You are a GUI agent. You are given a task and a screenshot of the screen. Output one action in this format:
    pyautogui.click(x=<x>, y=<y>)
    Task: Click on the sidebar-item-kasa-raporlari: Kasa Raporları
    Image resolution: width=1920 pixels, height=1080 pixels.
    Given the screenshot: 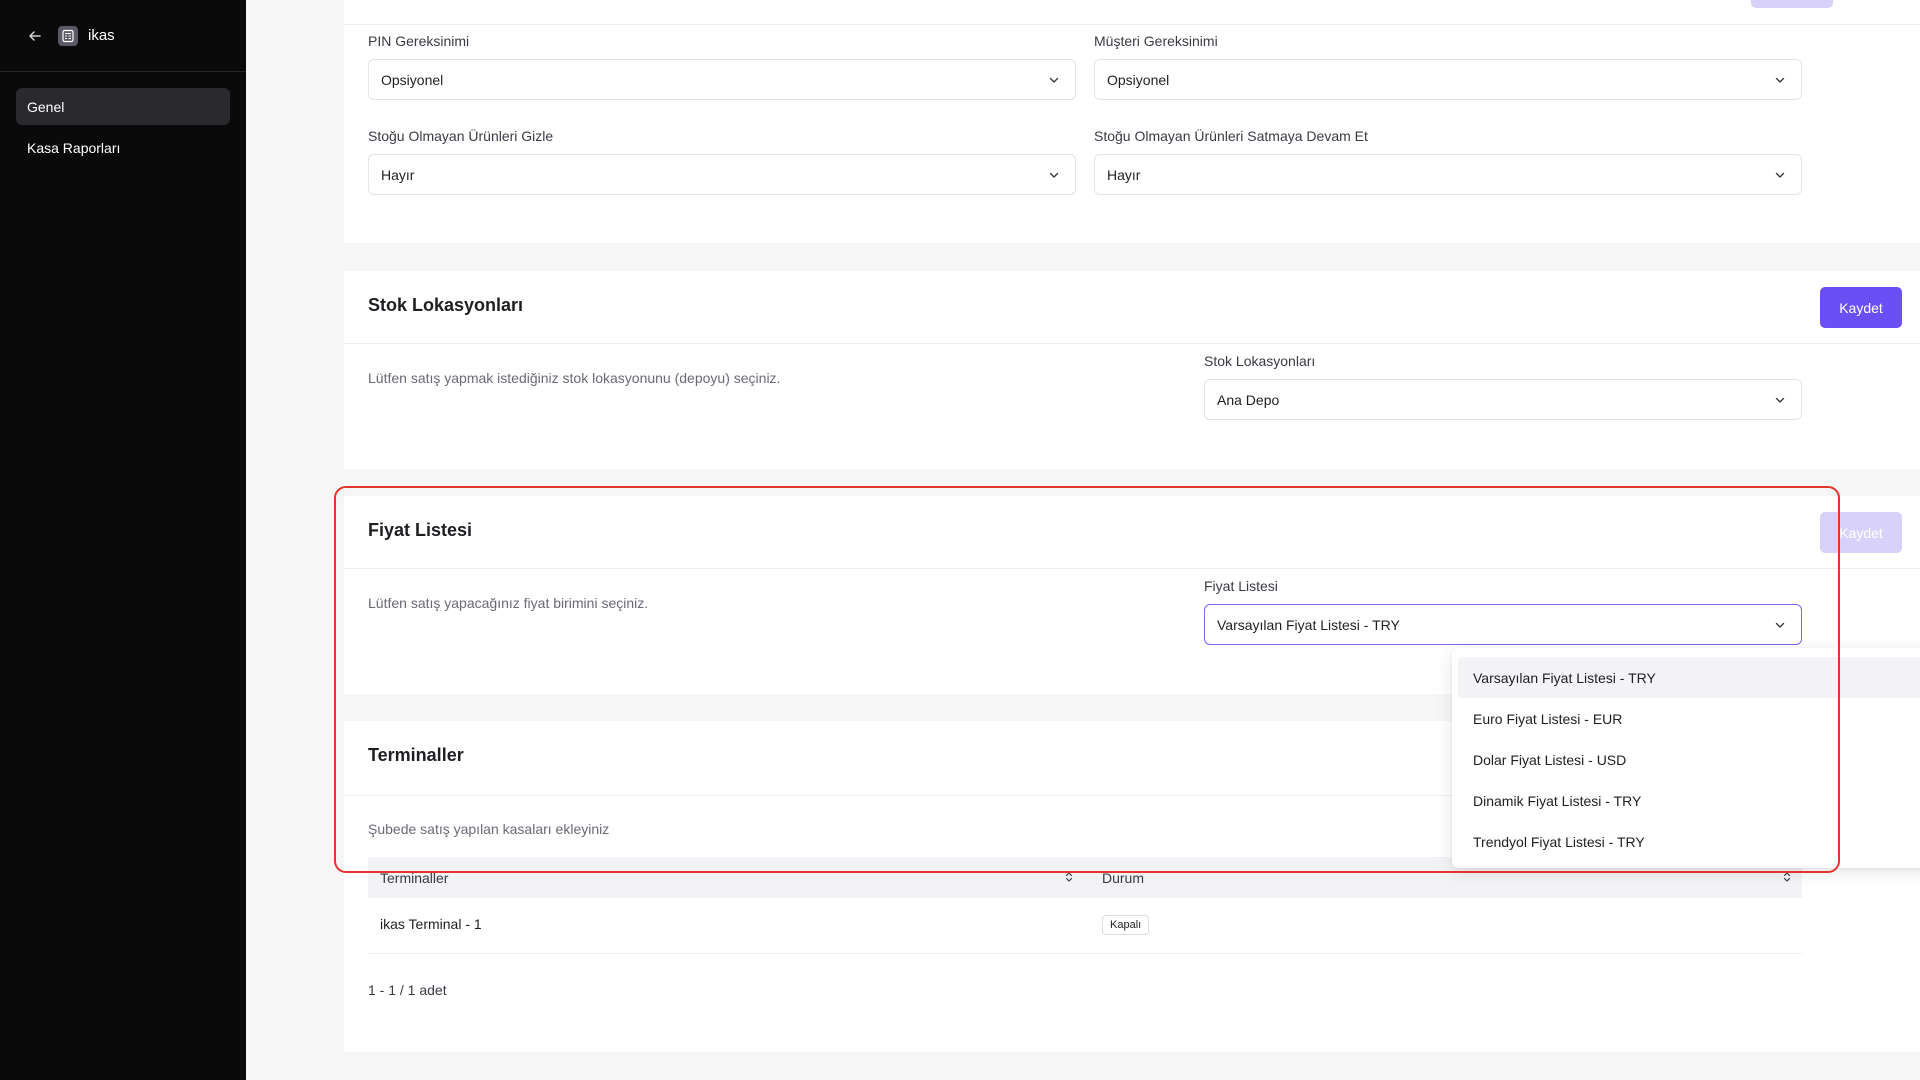 What is the action you would take?
    pyautogui.click(x=123, y=147)
    